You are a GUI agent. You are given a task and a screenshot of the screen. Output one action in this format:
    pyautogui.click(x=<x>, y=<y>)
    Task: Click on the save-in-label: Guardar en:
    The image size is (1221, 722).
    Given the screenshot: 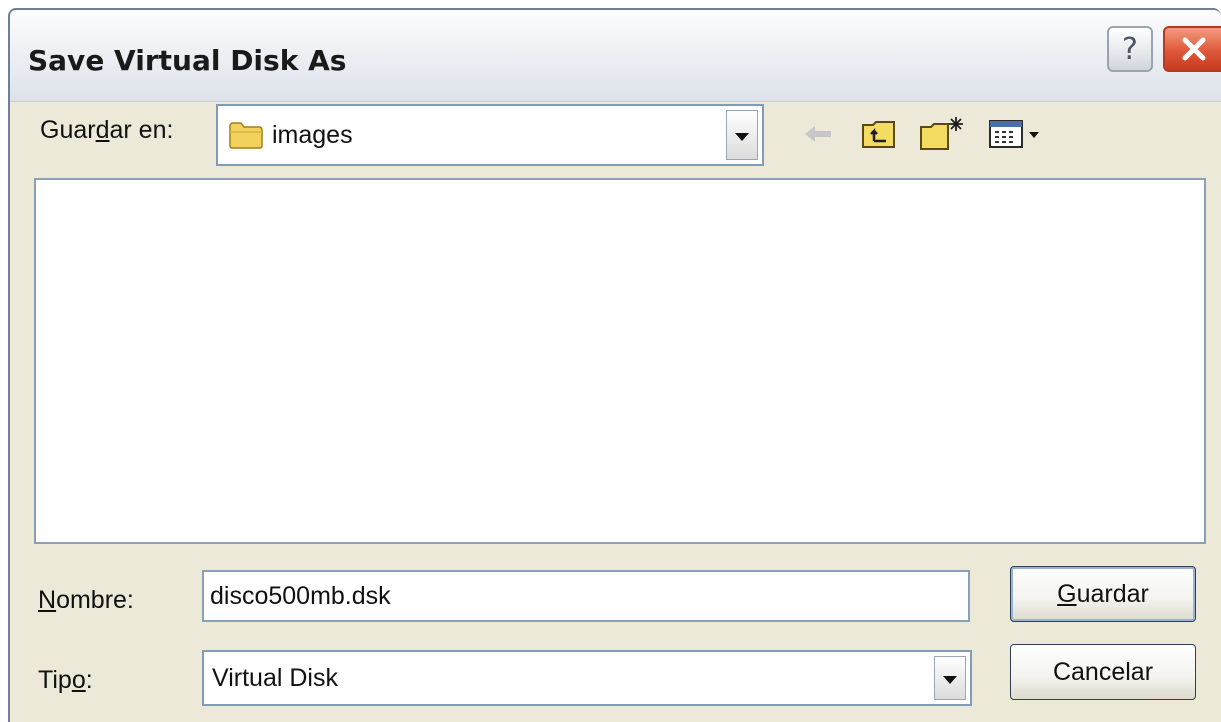 What is the action you would take?
    pyautogui.click(x=106, y=130)
    